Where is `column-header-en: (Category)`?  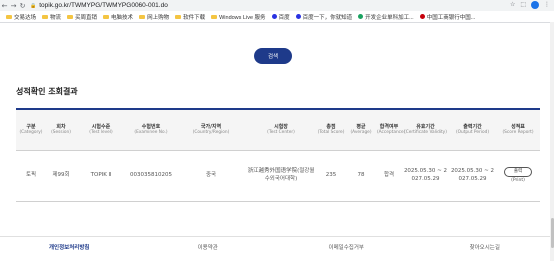
column-header-en: (Category) is located at coordinates (31, 133).